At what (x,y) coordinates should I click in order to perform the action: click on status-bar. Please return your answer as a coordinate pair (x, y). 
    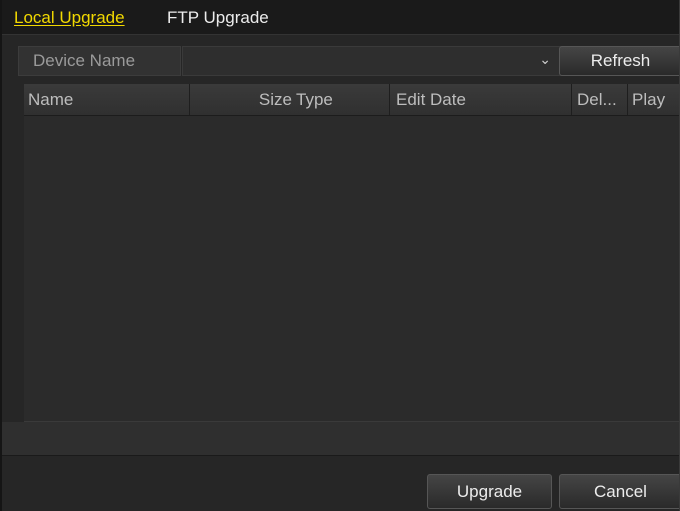
    Looking at the image, I should click on (340, 439).